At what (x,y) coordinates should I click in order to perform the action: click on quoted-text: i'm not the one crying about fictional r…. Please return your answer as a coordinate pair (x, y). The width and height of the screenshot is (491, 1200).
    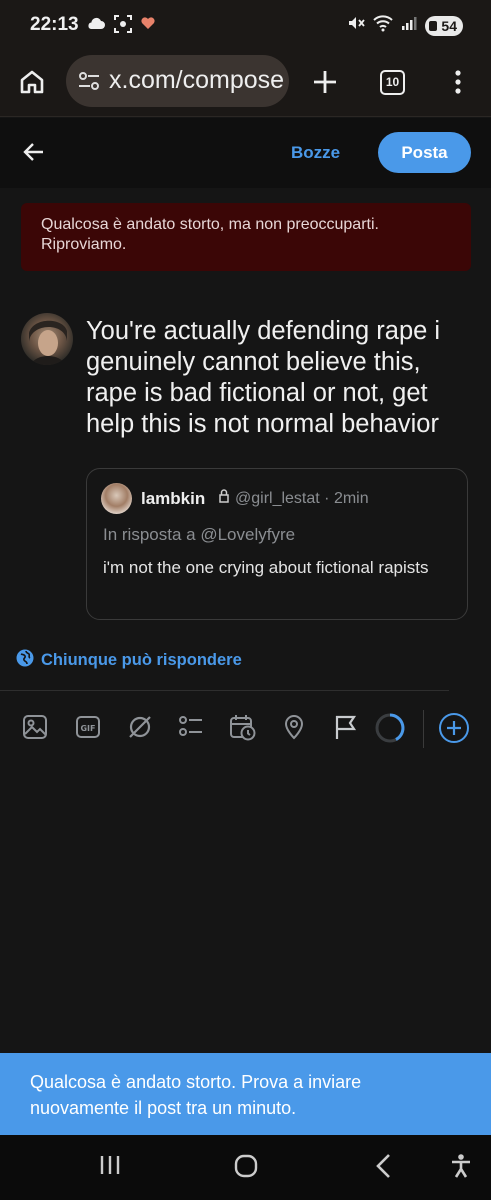
    Looking at the image, I should click on (266, 567).